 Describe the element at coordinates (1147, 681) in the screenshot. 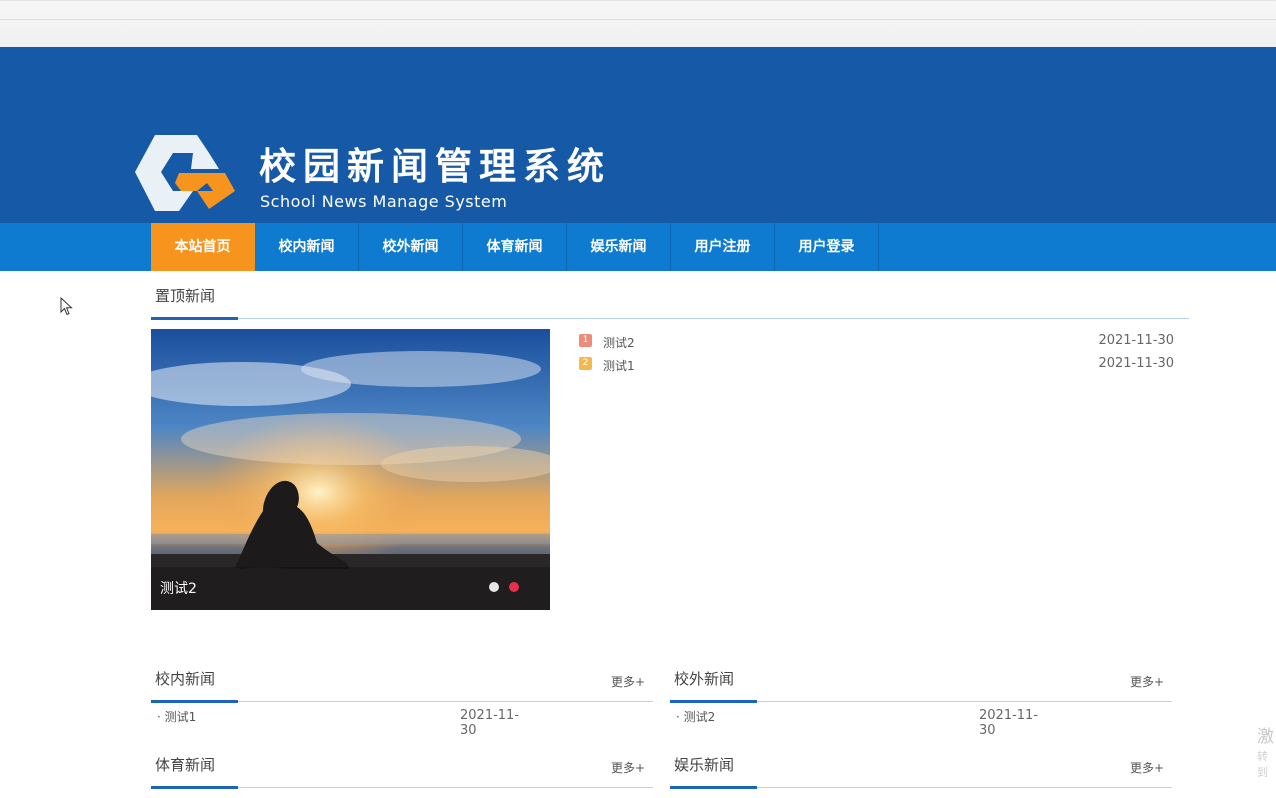

I see `external-news-more-link: 更多+` at that location.